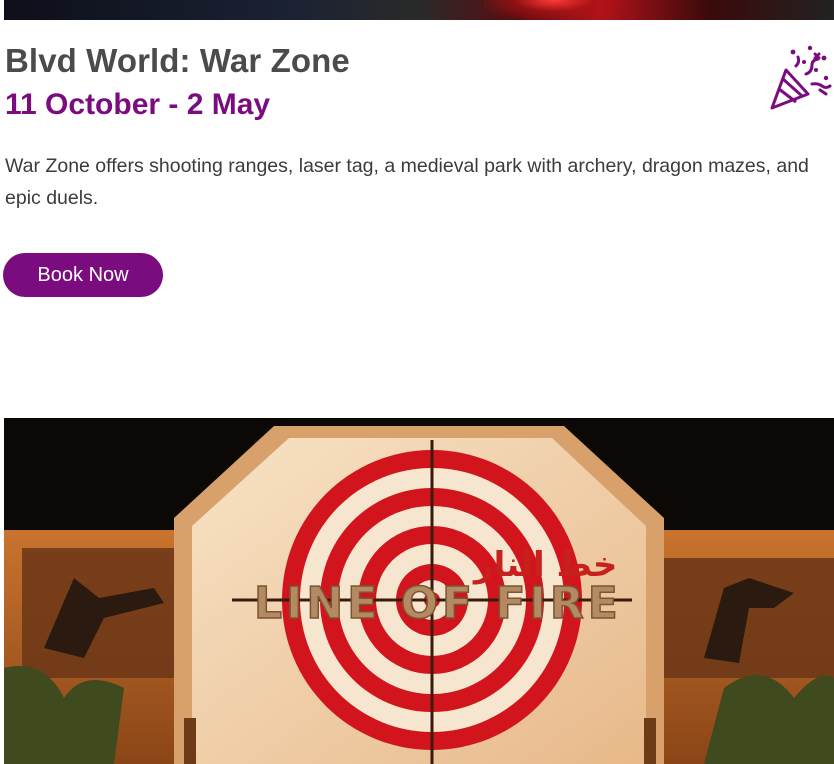 The height and width of the screenshot is (764, 834). I want to click on party-popper-icon, so click(801, 77).